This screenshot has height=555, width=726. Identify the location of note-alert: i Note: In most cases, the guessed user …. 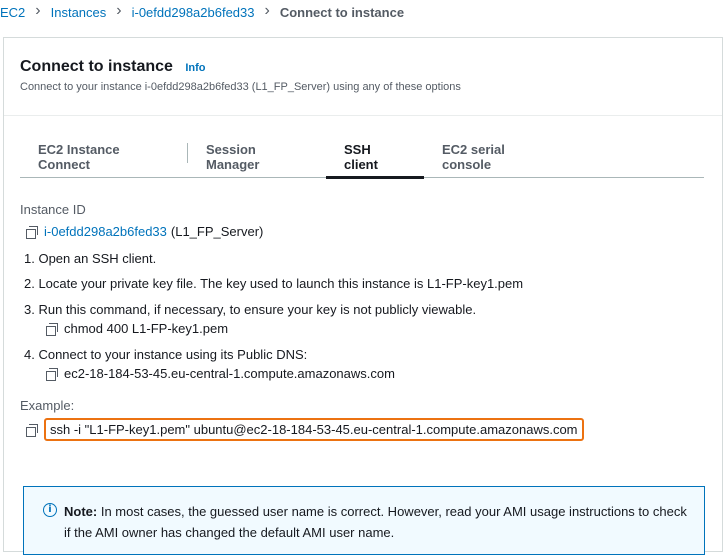
(364, 520).